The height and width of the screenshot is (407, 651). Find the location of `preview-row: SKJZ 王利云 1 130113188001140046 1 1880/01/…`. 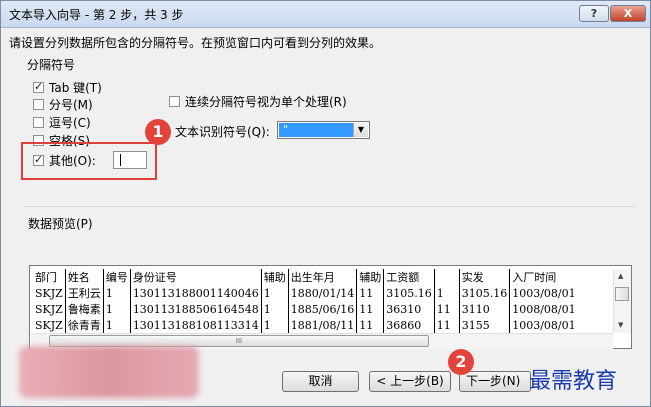

preview-row: SKJZ 王利云 1 130113188001140046 1 1880/01/… is located at coordinates (305, 293).